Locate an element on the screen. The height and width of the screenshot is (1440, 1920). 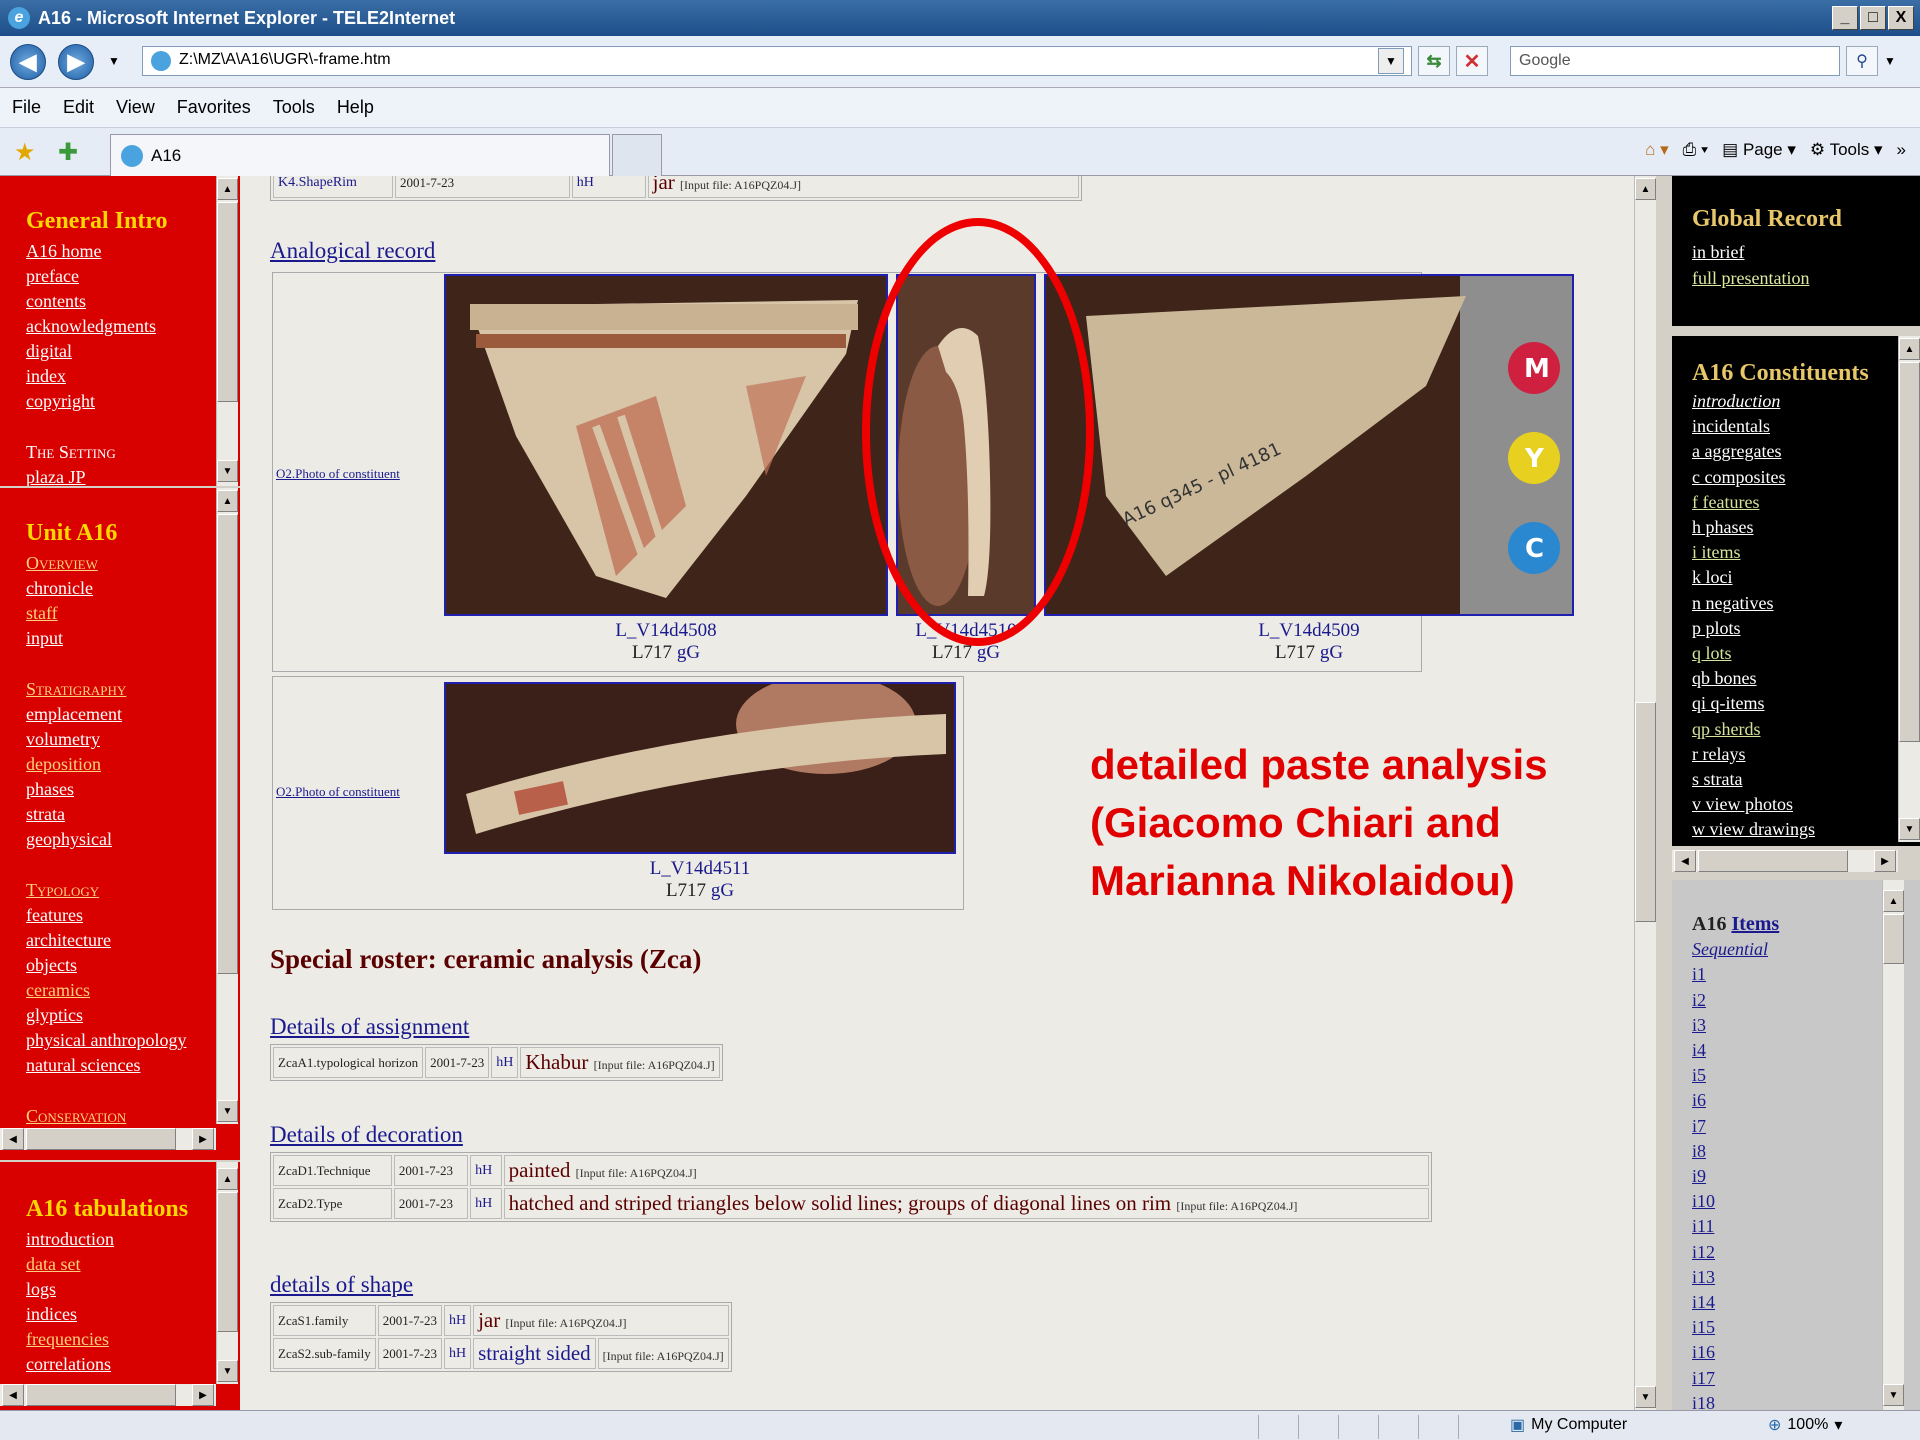
nav-plaza-jp: plaza JP is located at coordinates (97, 475).